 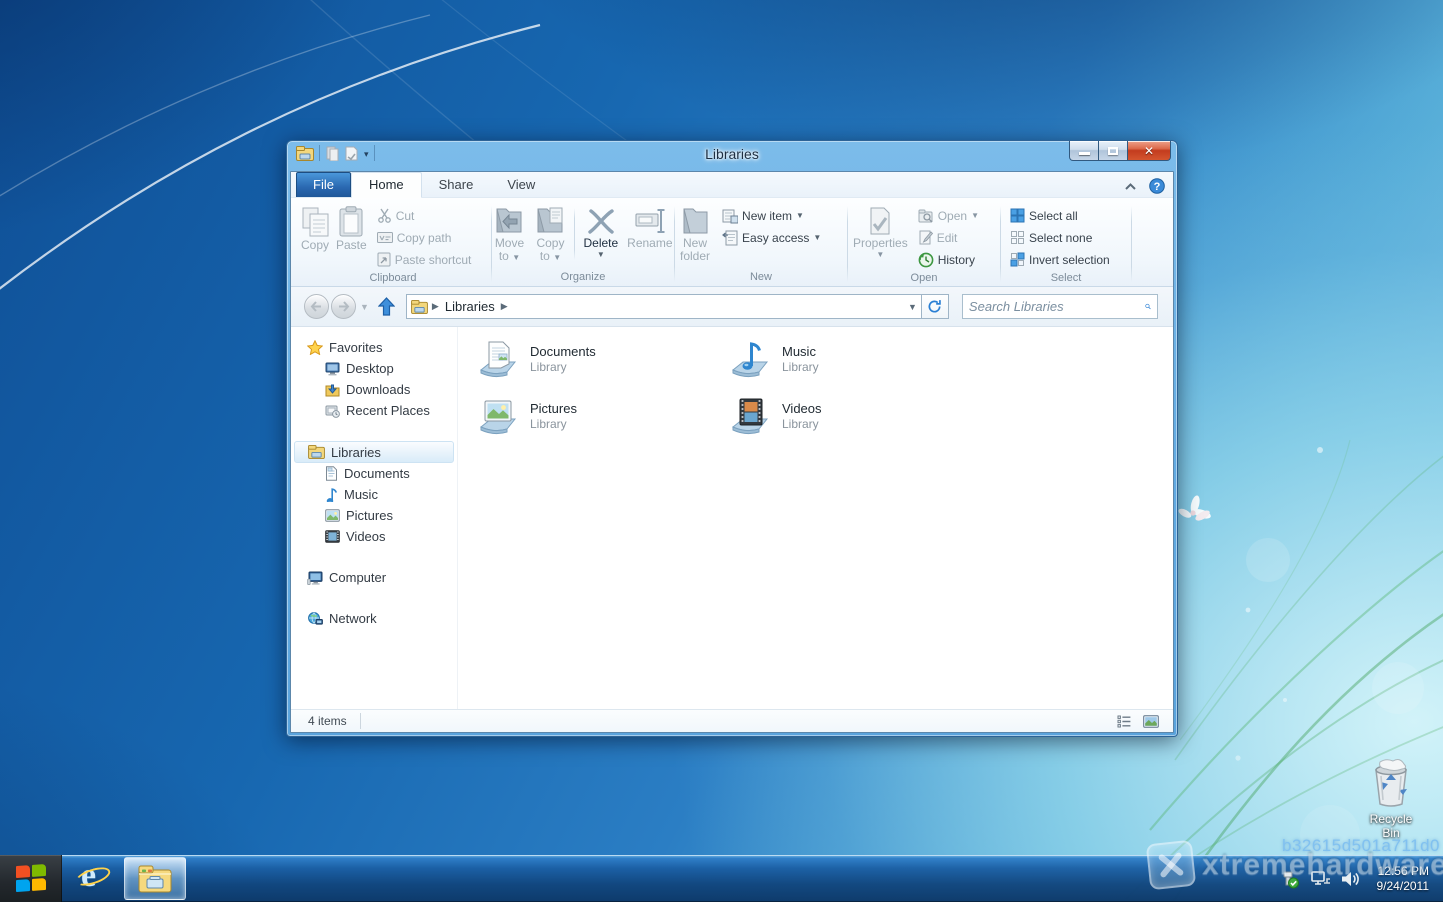 I want to click on taskbar-clock: 12:56 PM 9/24/2011, so click(x=1401, y=879).